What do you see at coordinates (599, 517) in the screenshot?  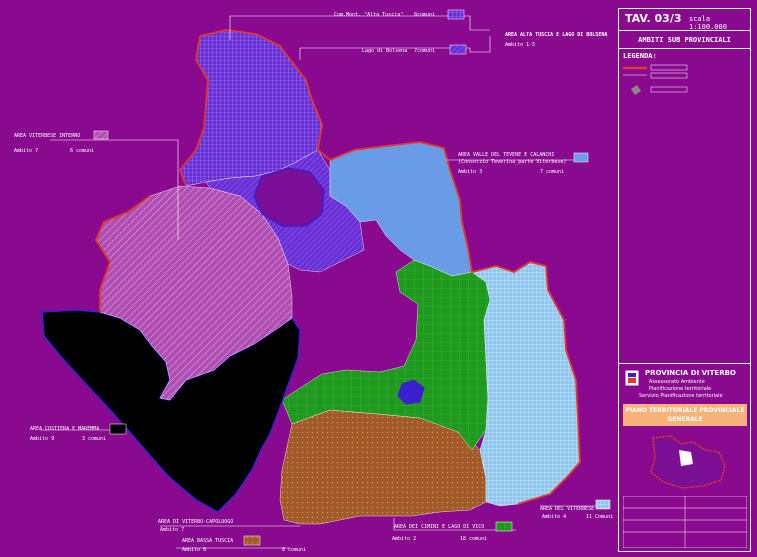 I see `label-del-viterbese-count: 11 Comuni` at bounding box center [599, 517].